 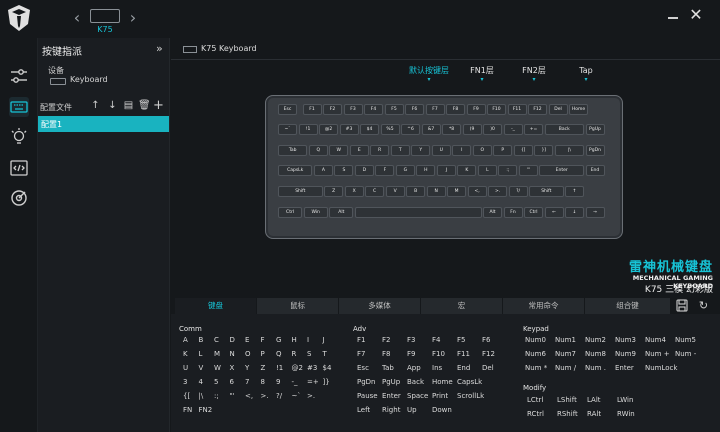 I want to click on picker-key: 7, so click(x=247, y=382).